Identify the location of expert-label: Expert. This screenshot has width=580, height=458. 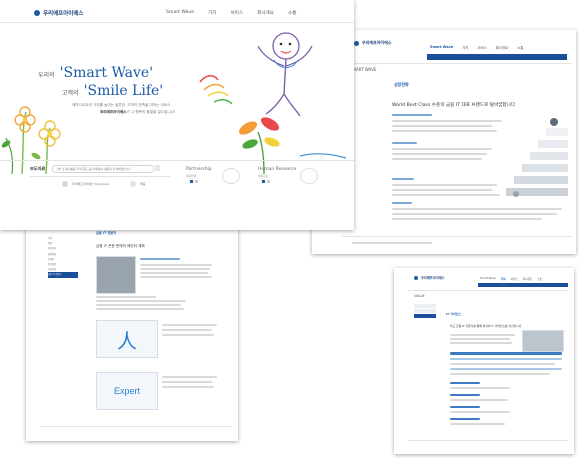
(126, 391).